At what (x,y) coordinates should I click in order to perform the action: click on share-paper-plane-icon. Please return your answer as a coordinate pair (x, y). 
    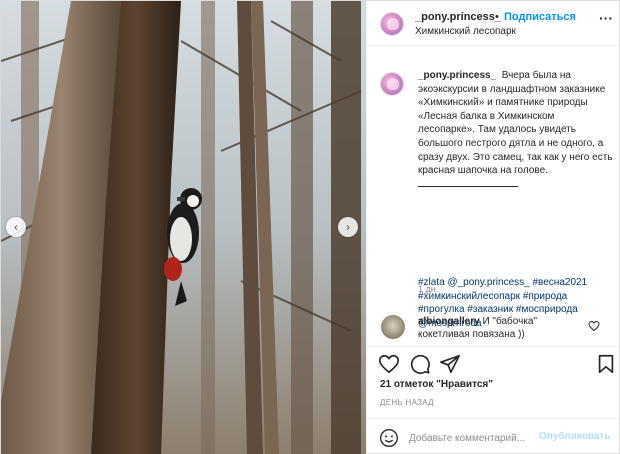
    Looking at the image, I should click on (450, 364).